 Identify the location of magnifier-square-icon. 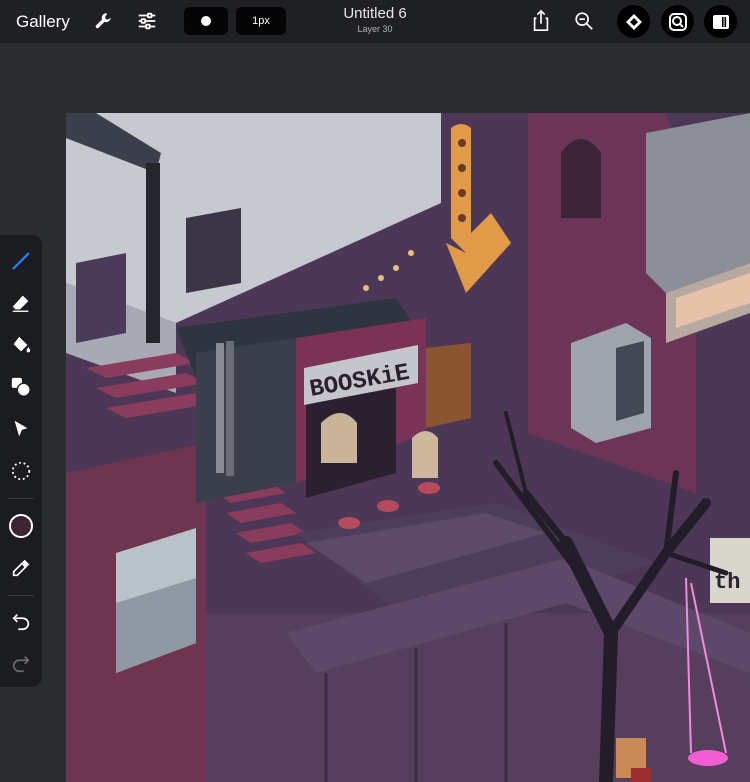
(677, 21).